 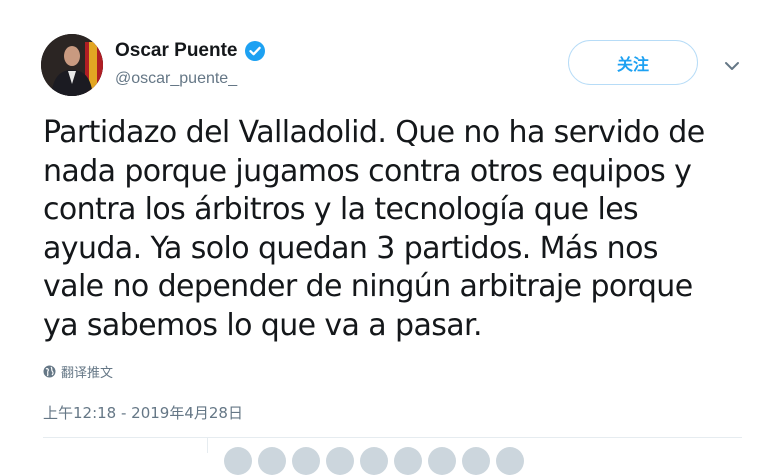 What do you see at coordinates (87, 371) in the screenshot?
I see `translate-label: 翻译推文` at bounding box center [87, 371].